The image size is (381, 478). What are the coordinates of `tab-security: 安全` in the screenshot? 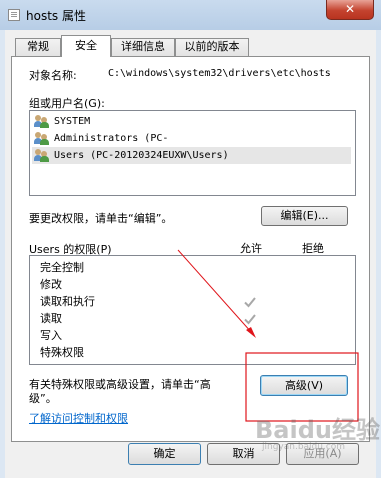 It's located at (86, 46).